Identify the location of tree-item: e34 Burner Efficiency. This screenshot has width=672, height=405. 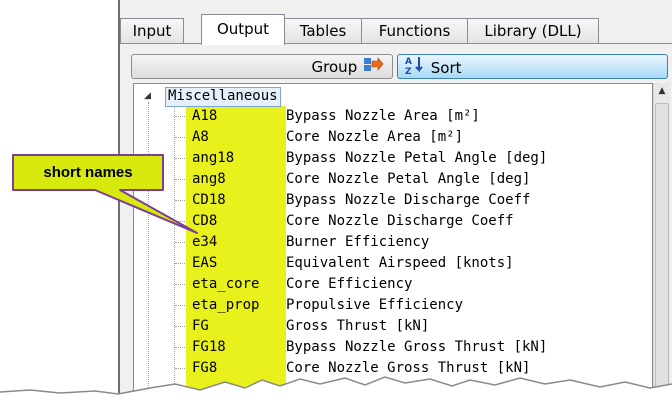
(393, 242).